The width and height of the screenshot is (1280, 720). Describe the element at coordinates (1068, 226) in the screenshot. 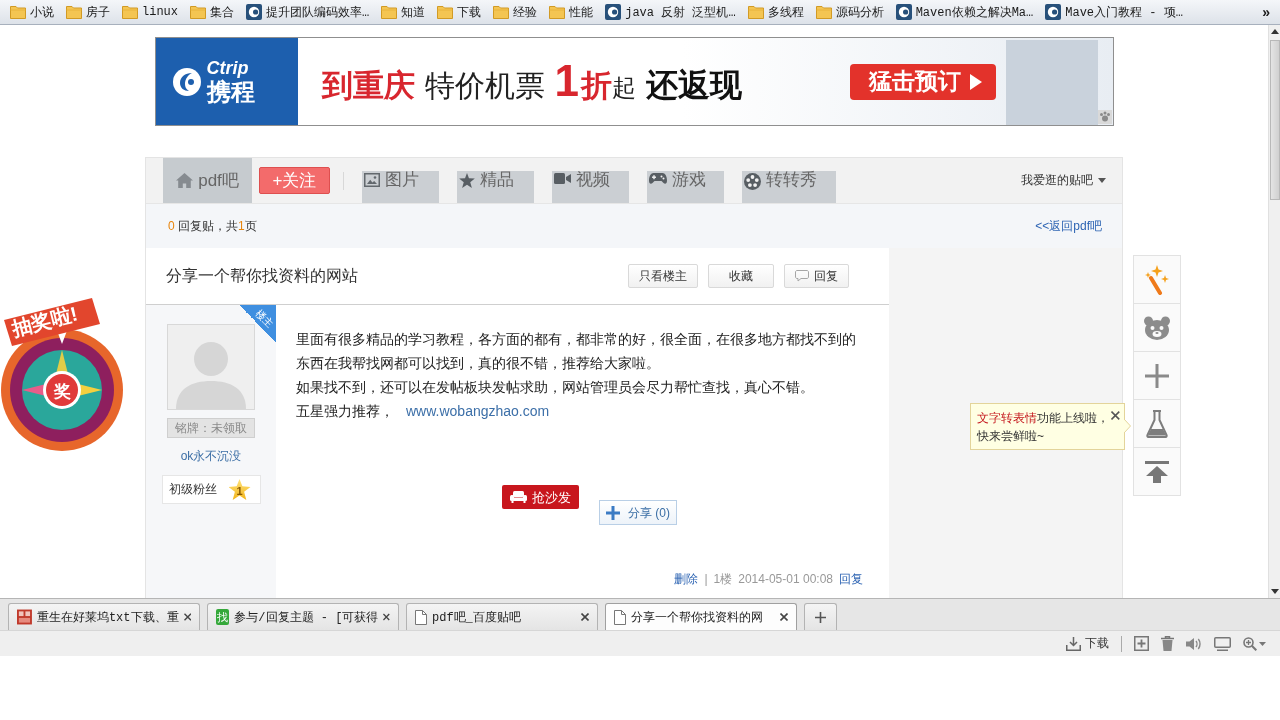

I see `back-to-forum-link: <<返回pdf吧` at that location.